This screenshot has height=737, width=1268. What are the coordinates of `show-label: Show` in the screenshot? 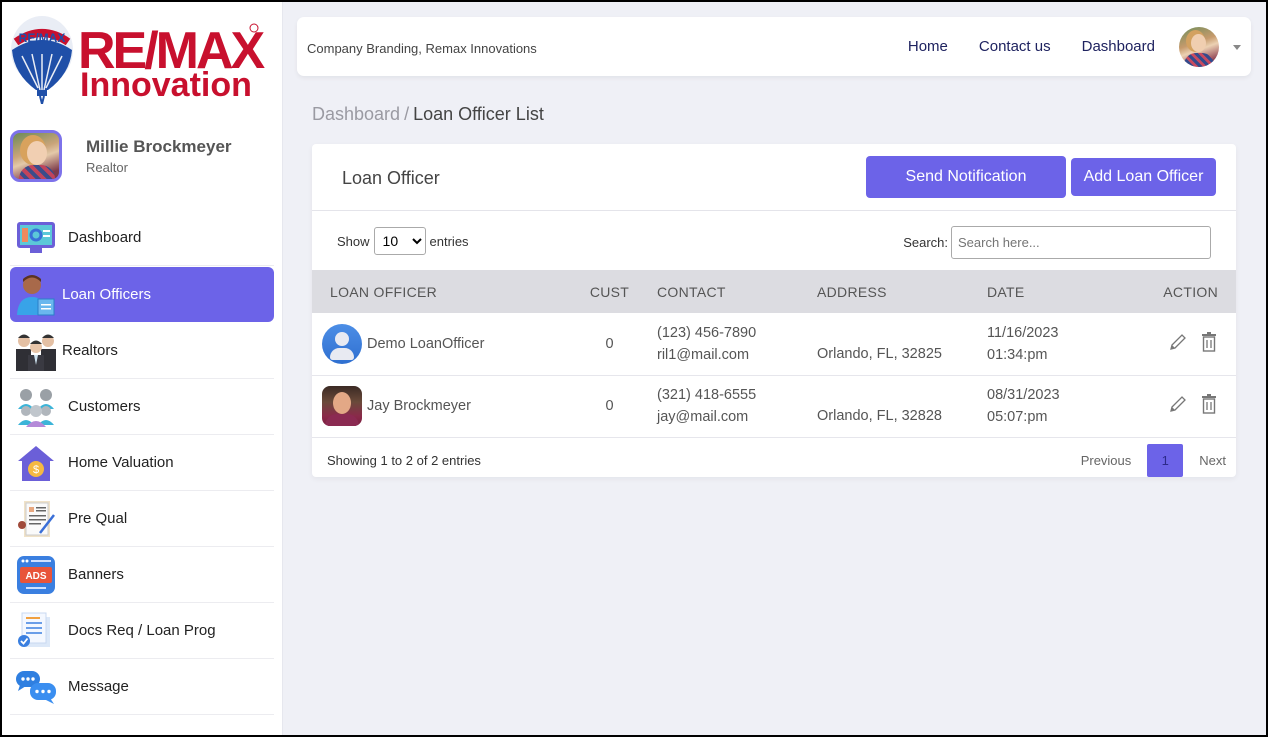 It's located at (353, 241).